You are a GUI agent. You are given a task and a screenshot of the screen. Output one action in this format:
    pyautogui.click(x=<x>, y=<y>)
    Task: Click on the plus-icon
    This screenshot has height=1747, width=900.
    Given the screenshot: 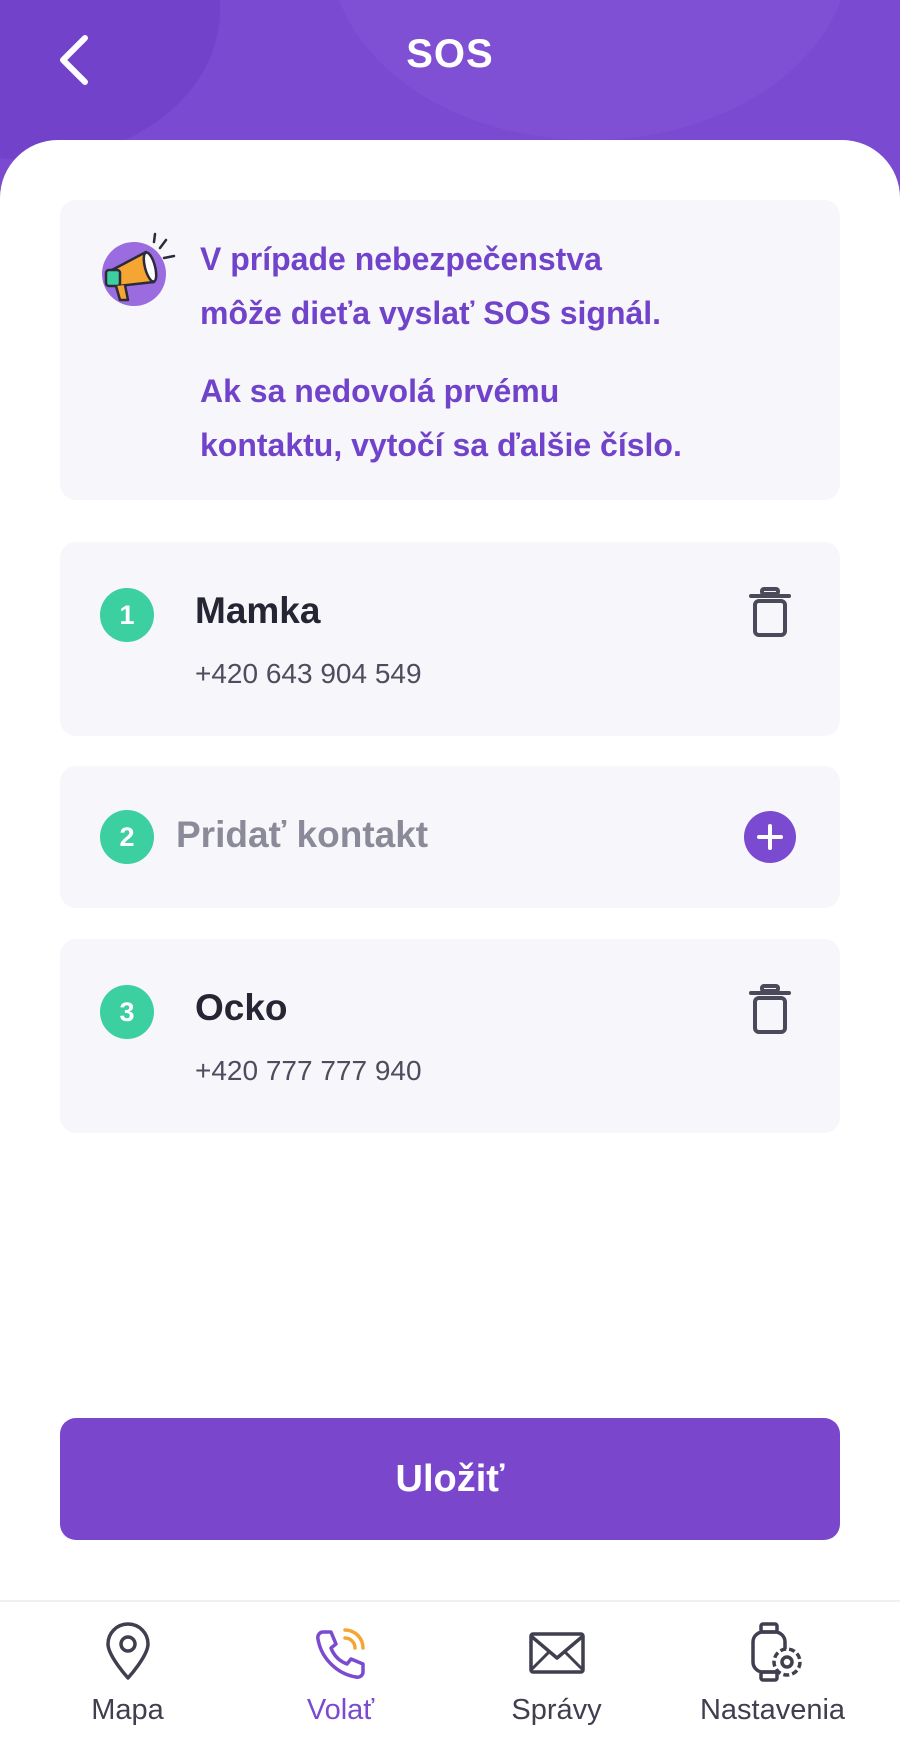 What is the action you would take?
    pyautogui.click(x=770, y=837)
    